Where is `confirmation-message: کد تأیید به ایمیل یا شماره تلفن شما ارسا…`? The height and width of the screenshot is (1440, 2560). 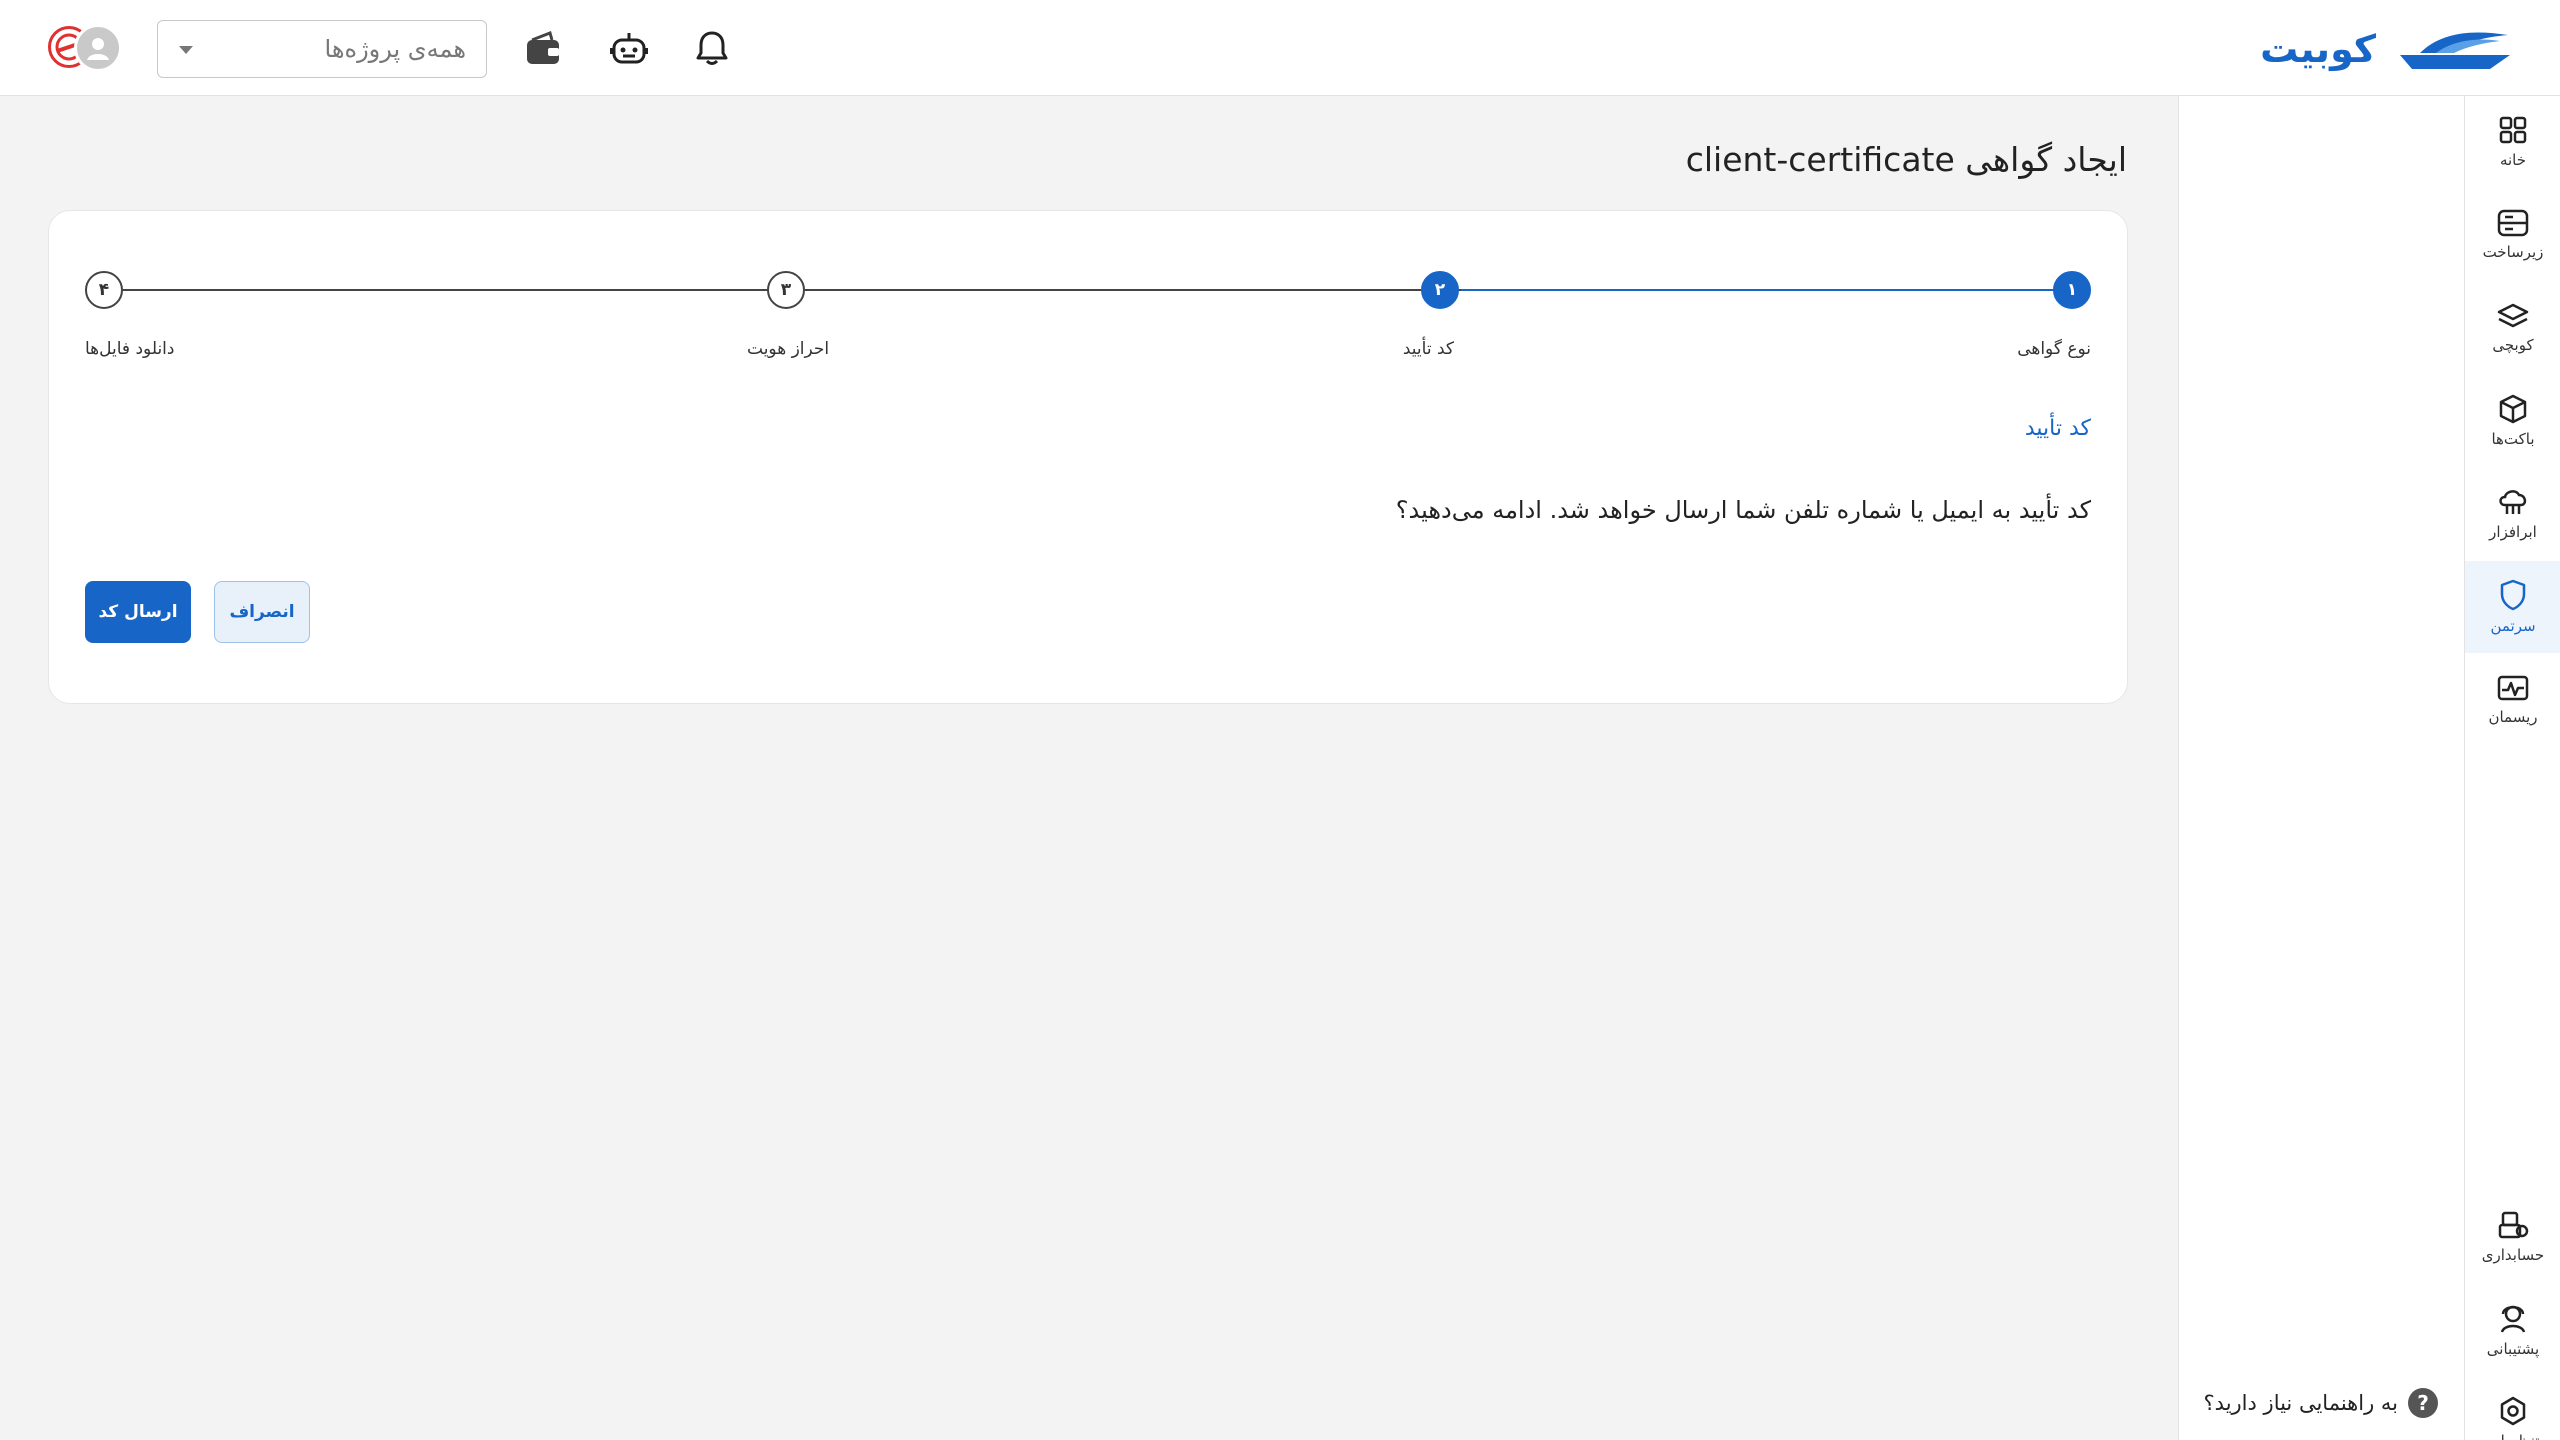
confirmation-message: کد تأیید به ایمیل یا شماره تلفن شما ارسا… is located at coordinates (1743, 510).